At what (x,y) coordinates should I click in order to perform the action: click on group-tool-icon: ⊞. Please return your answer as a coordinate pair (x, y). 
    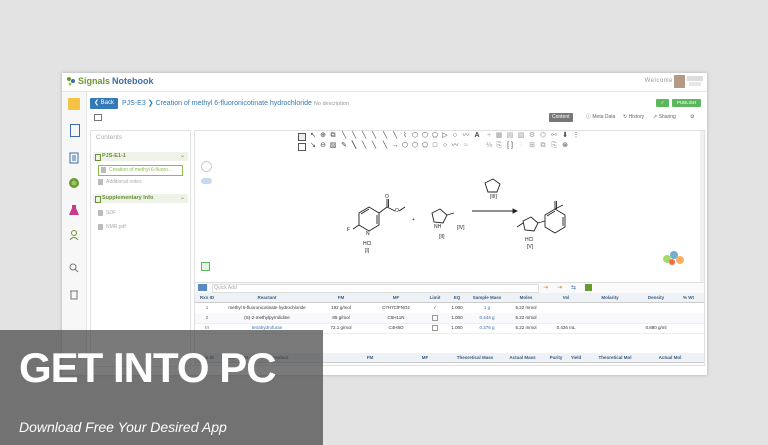
    Looking at the image, I should click on (532, 146).